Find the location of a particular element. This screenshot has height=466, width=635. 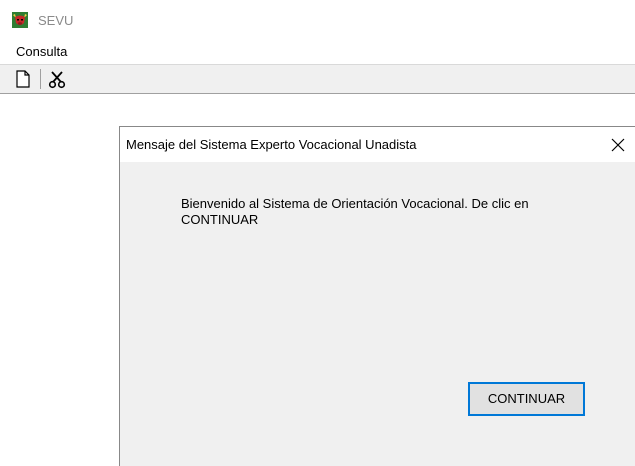

bull-head-icon is located at coordinates (20, 20).